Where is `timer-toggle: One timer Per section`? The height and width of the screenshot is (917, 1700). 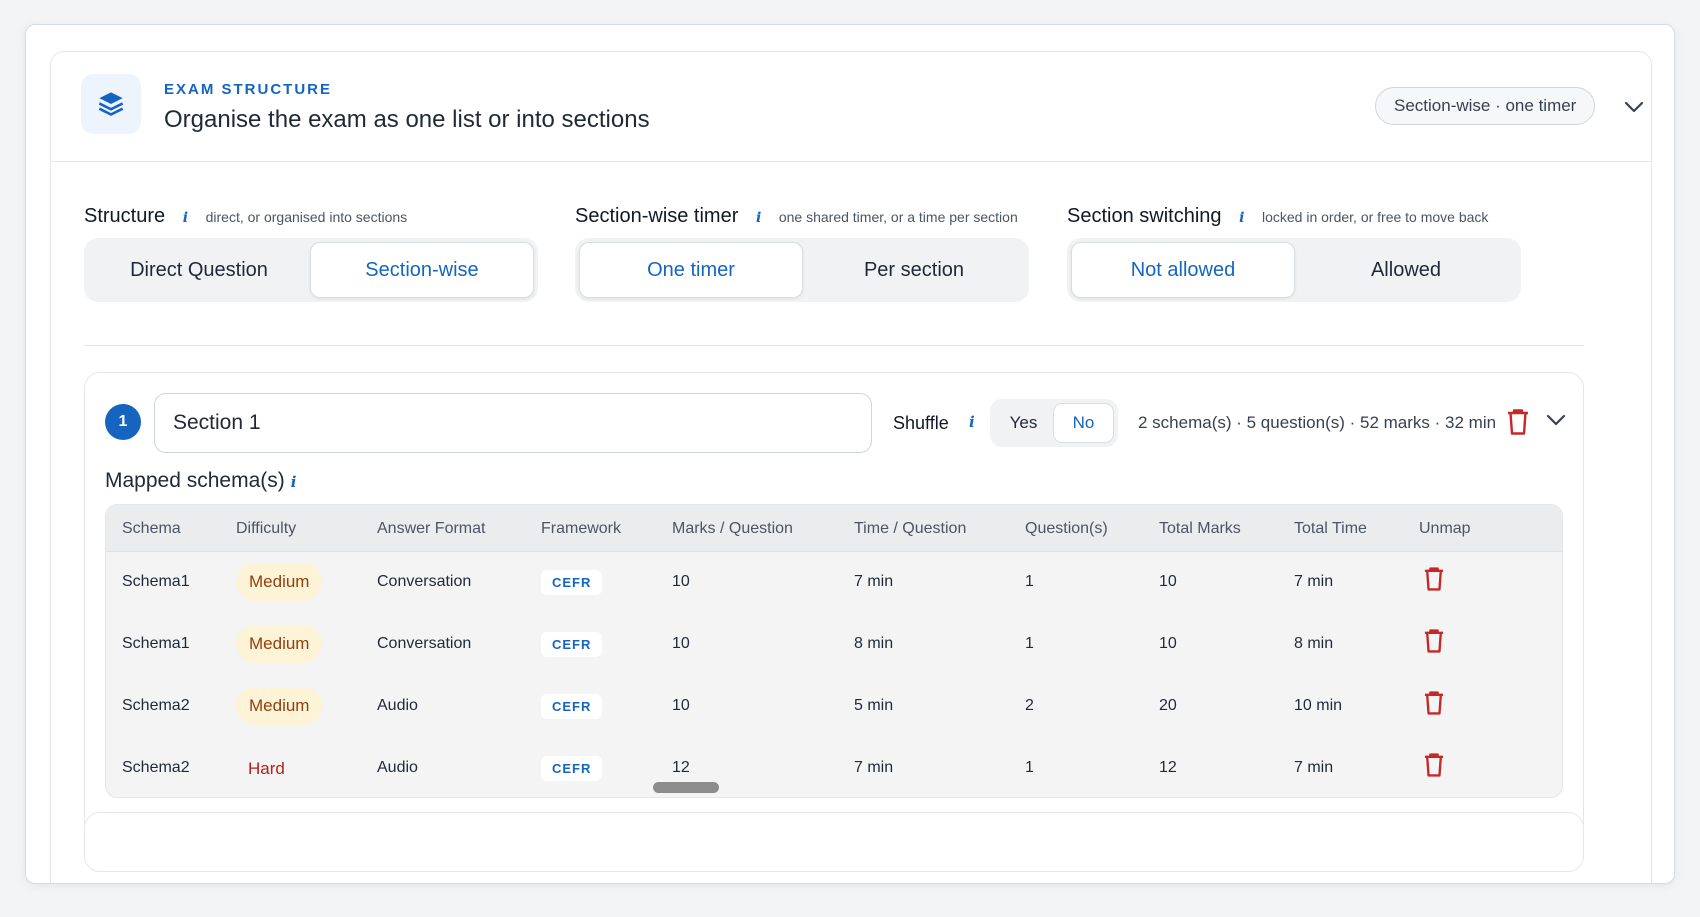
timer-toggle: One timer Per section is located at coordinates (802, 270).